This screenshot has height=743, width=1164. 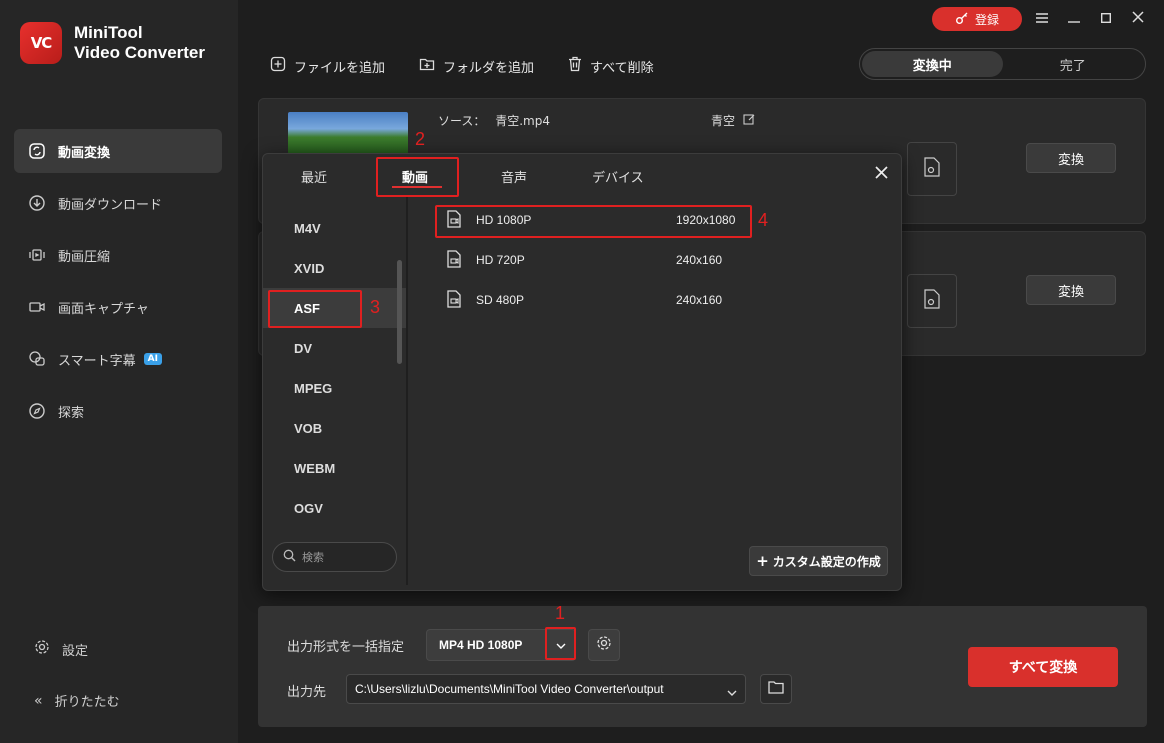 What do you see at coordinates (1043, 667) in the screenshot?
I see `convert-all-button: すべて変換` at bounding box center [1043, 667].